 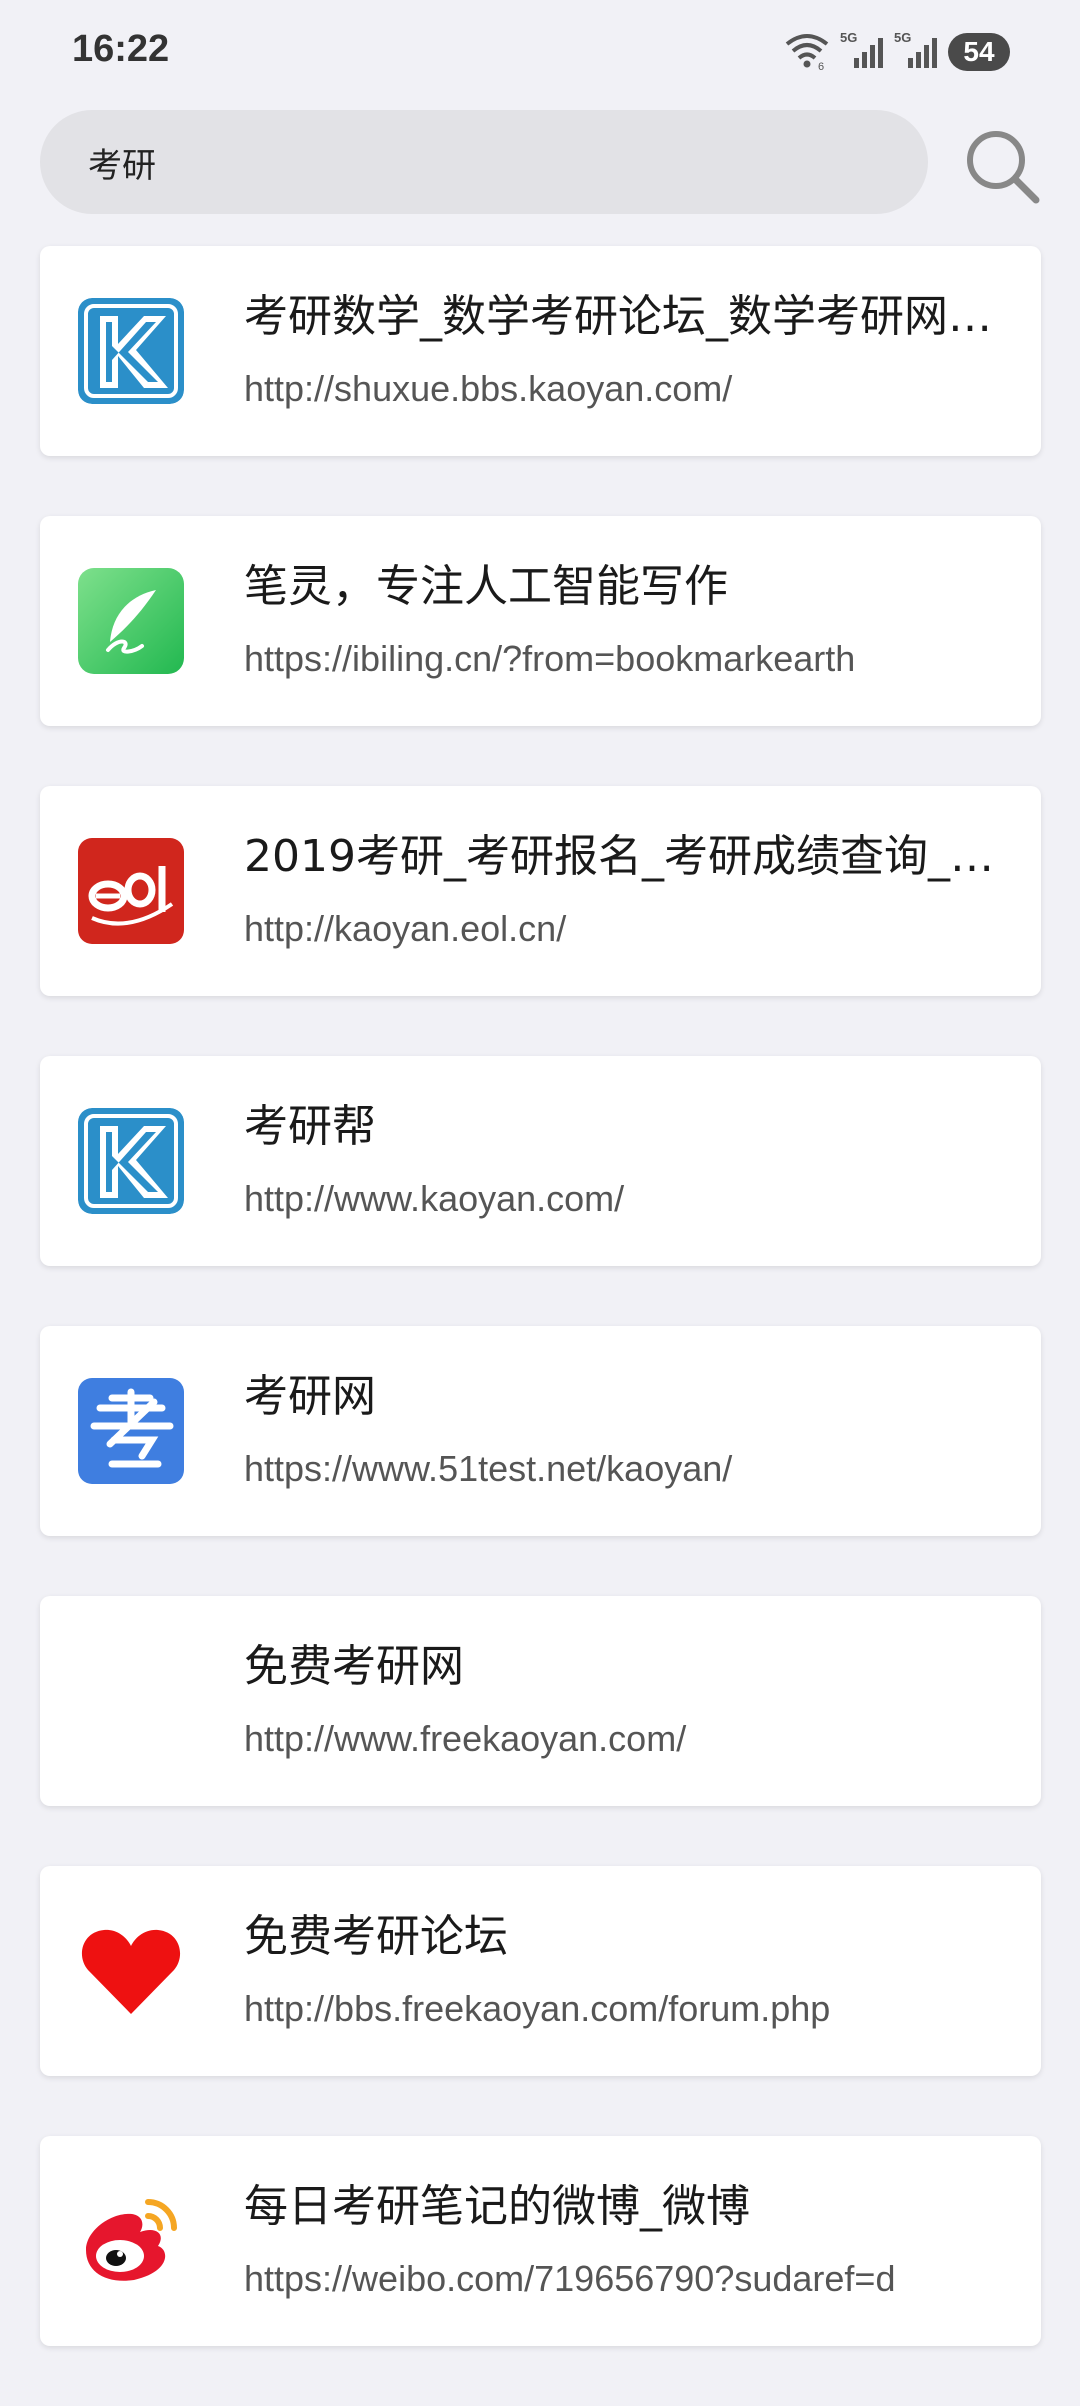 I want to click on result-url: http://kaoyan.eol.cn/, so click(x=405, y=928).